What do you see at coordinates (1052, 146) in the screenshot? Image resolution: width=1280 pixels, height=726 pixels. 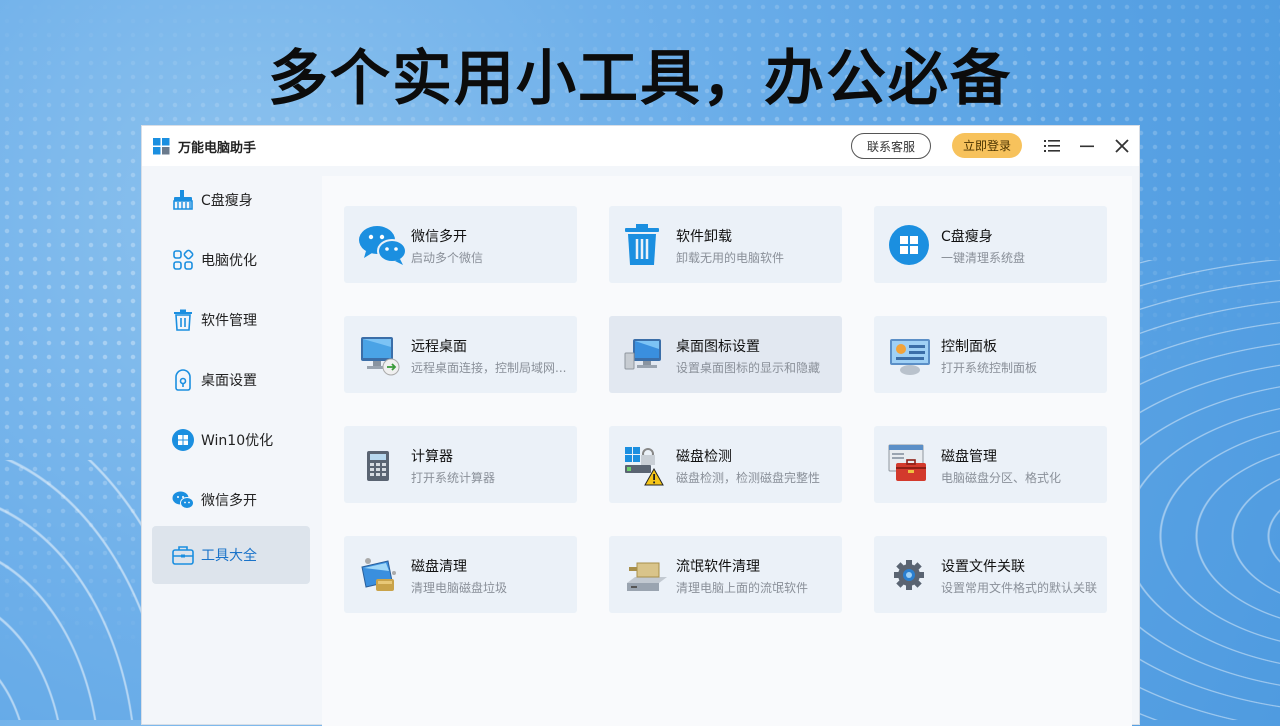 I see `menu-icon` at bounding box center [1052, 146].